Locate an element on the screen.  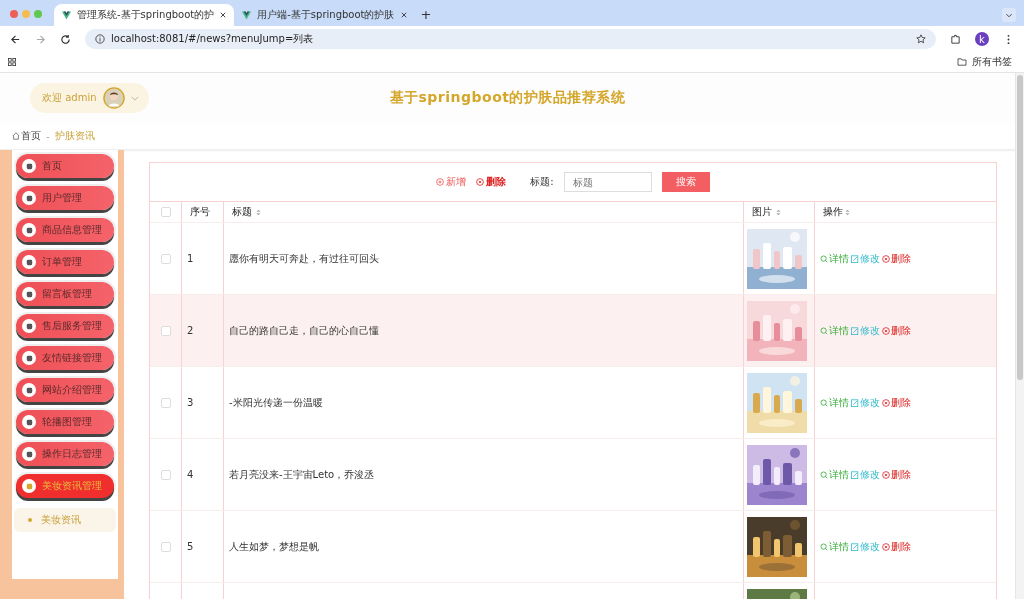
menu-label: 用户管理 is located at coordinates (62, 198).